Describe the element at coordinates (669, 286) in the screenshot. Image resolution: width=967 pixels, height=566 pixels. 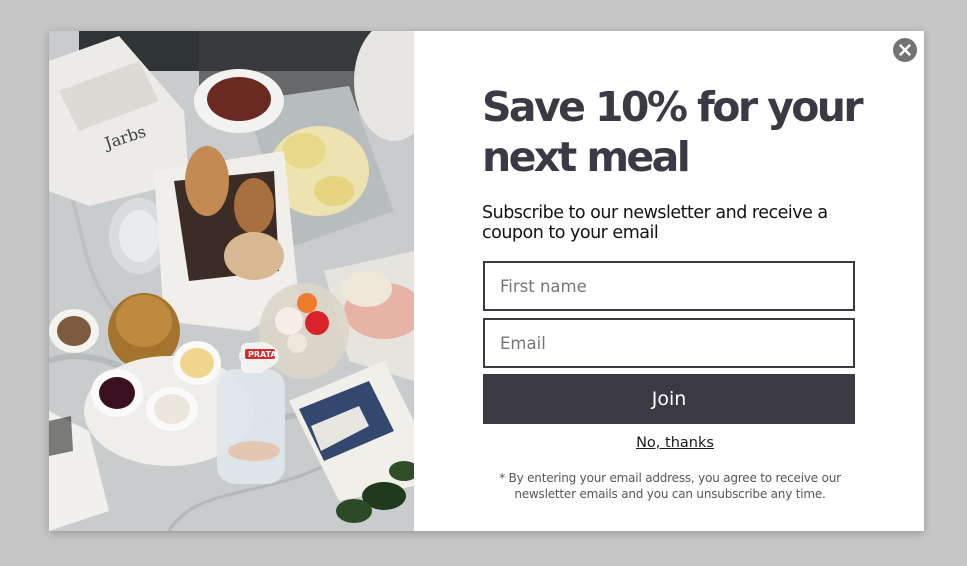
I see `first-name-input` at that location.